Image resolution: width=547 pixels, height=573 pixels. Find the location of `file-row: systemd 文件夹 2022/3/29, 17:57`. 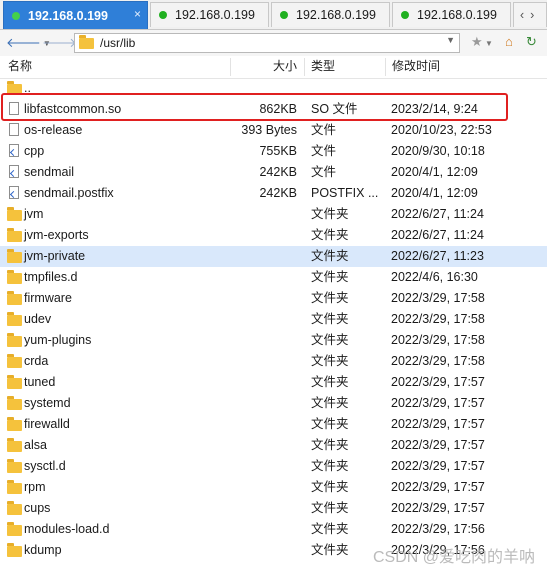

file-row: systemd 文件夹 2022/3/29, 17:57 is located at coordinates (273, 403).